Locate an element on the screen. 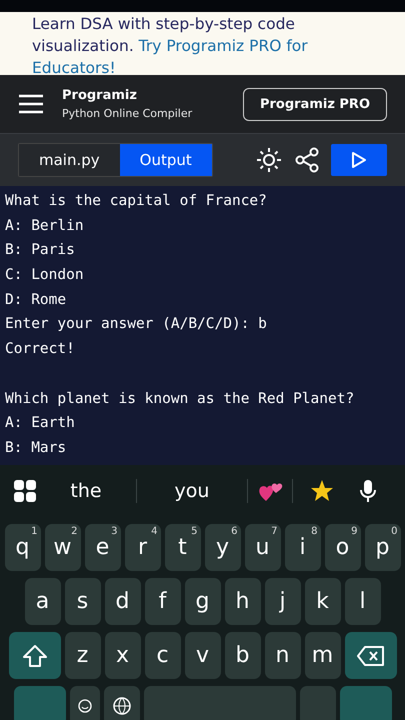  star-emoji-icon is located at coordinates (322, 491).